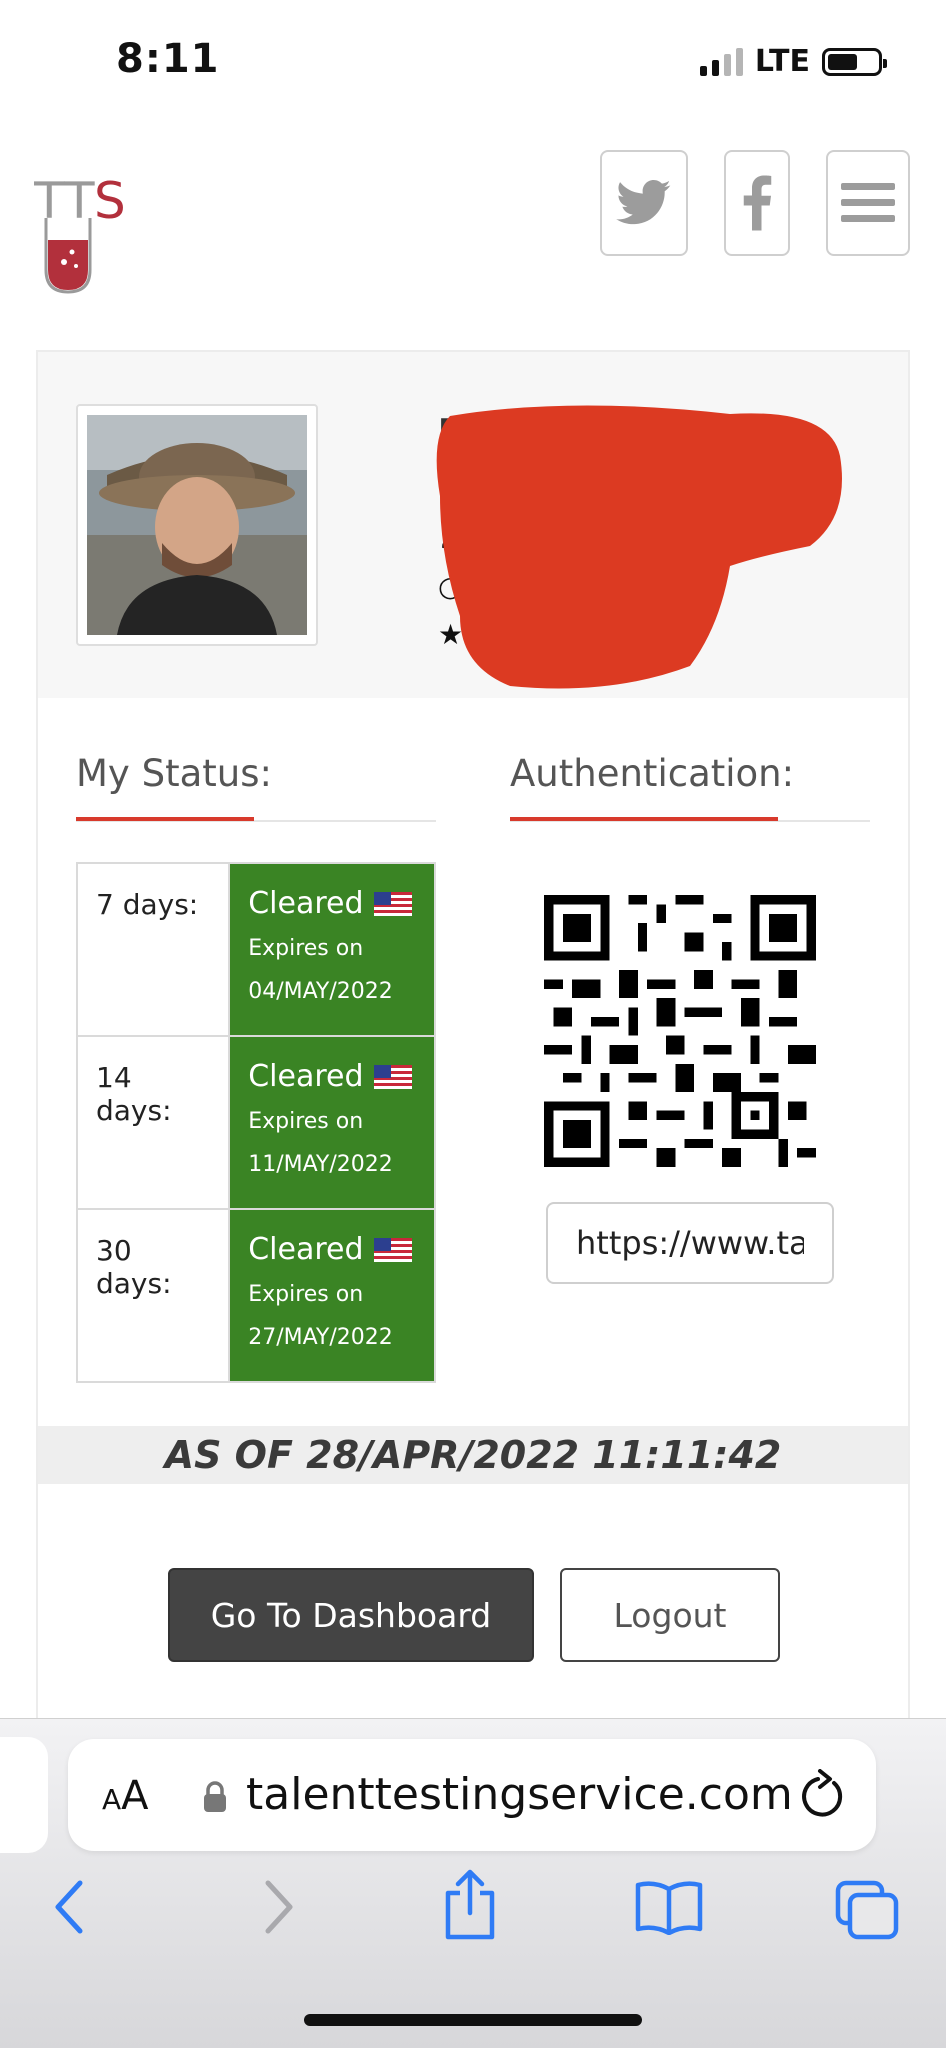 This screenshot has width=946, height=2048. I want to click on menu-button, so click(868, 203).